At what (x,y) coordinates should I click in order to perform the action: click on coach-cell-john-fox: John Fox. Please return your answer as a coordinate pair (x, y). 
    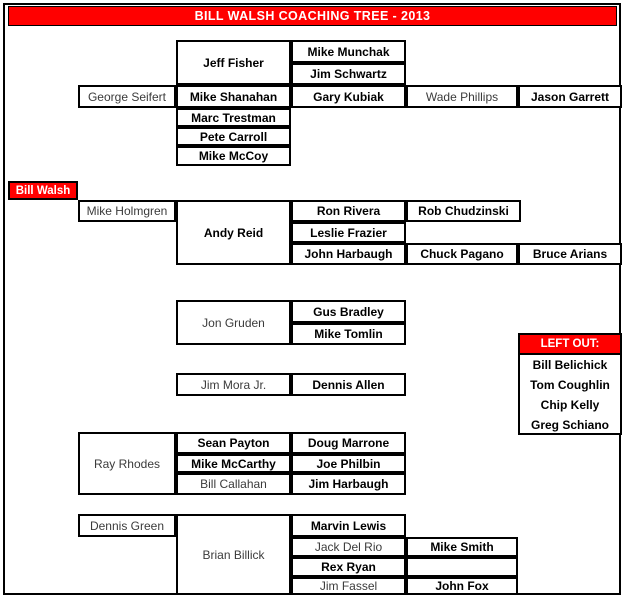
    Looking at the image, I should click on (462, 586).